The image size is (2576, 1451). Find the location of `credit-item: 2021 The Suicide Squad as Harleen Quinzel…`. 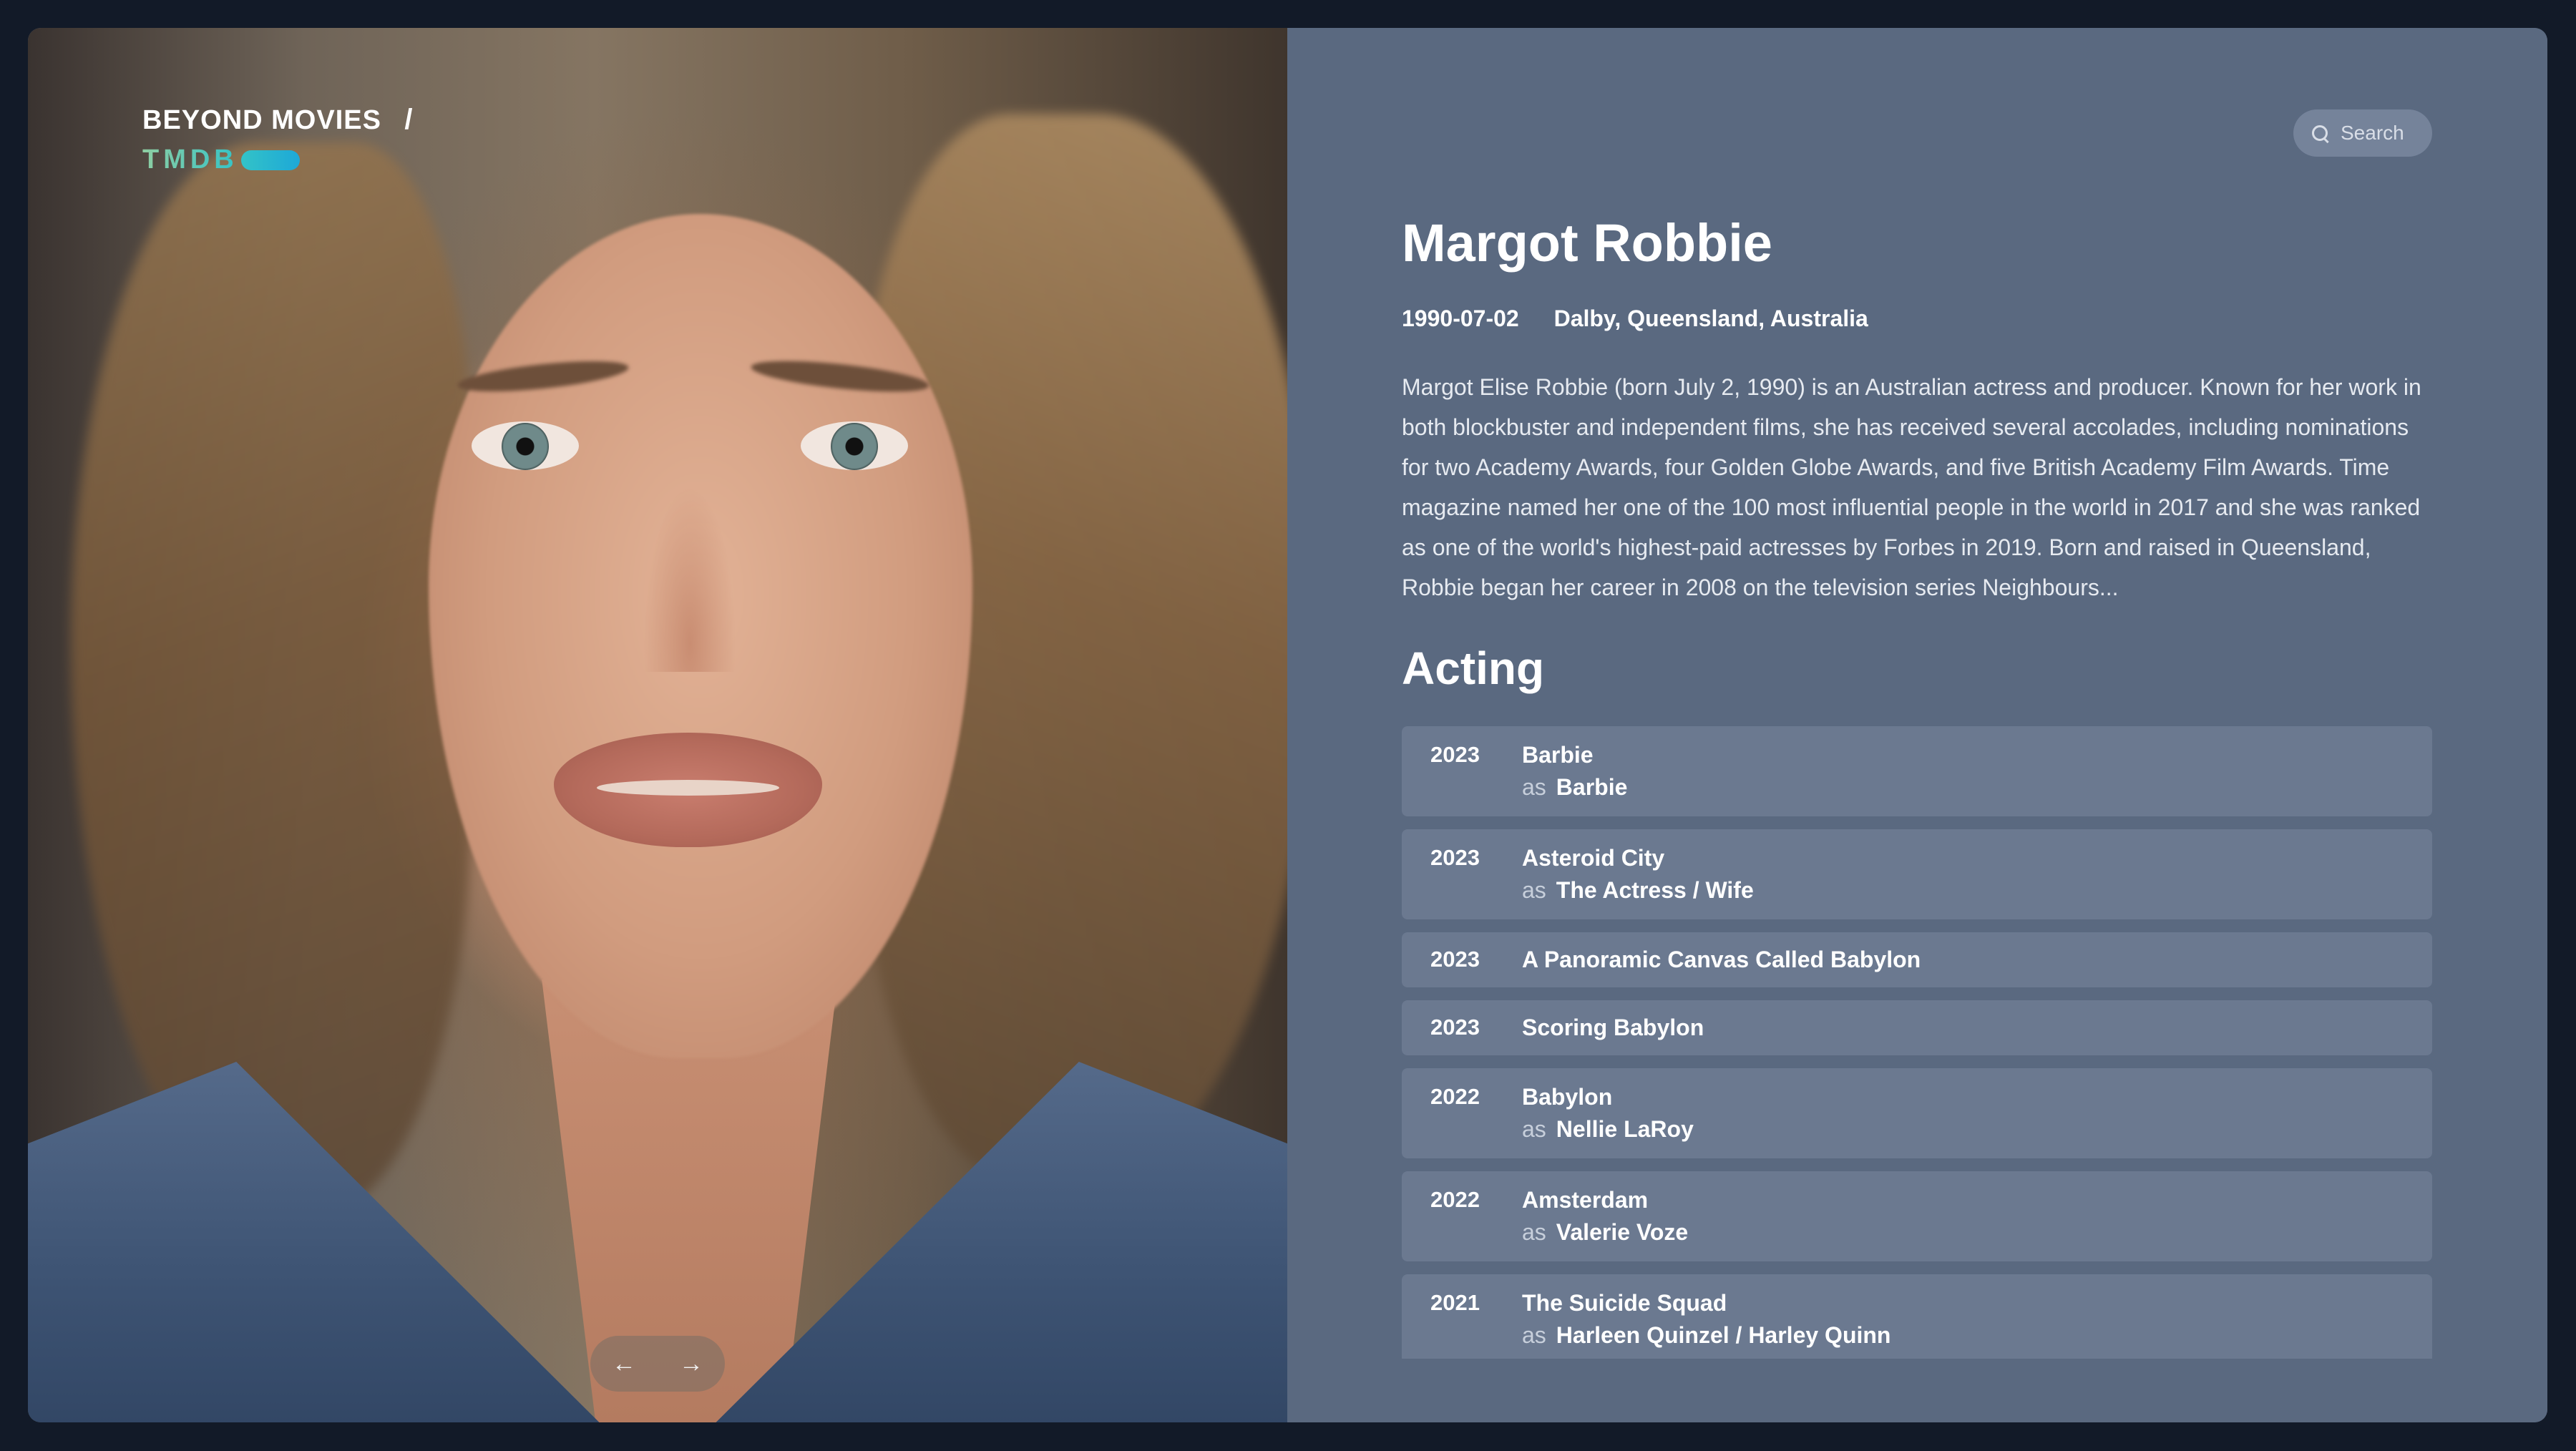

credit-item: 2021 The Suicide Squad as Harleen Quinzel… is located at coordinates (1917, 1317).